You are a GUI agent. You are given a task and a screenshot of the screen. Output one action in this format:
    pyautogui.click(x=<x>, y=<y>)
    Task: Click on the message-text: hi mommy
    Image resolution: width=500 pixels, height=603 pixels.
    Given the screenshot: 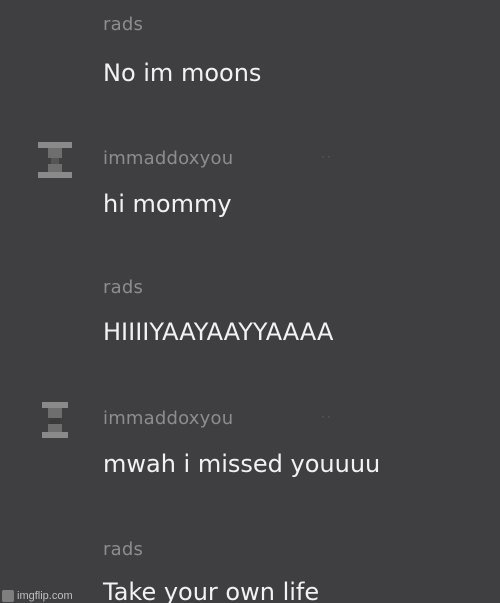 What is the action you would take?
    pyautogui.click(x=167, y=204)
    